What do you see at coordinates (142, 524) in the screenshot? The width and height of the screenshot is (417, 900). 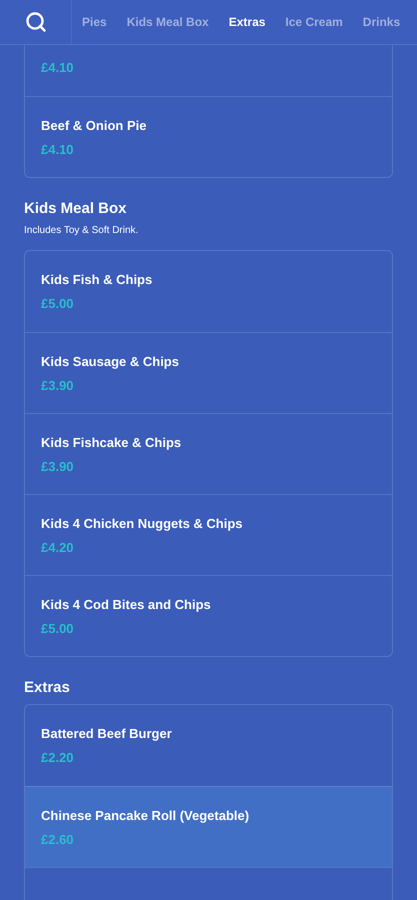 I see `item-name: Kids 4 Chicken Nuggets & Chips` at bounding box center [142, 524].